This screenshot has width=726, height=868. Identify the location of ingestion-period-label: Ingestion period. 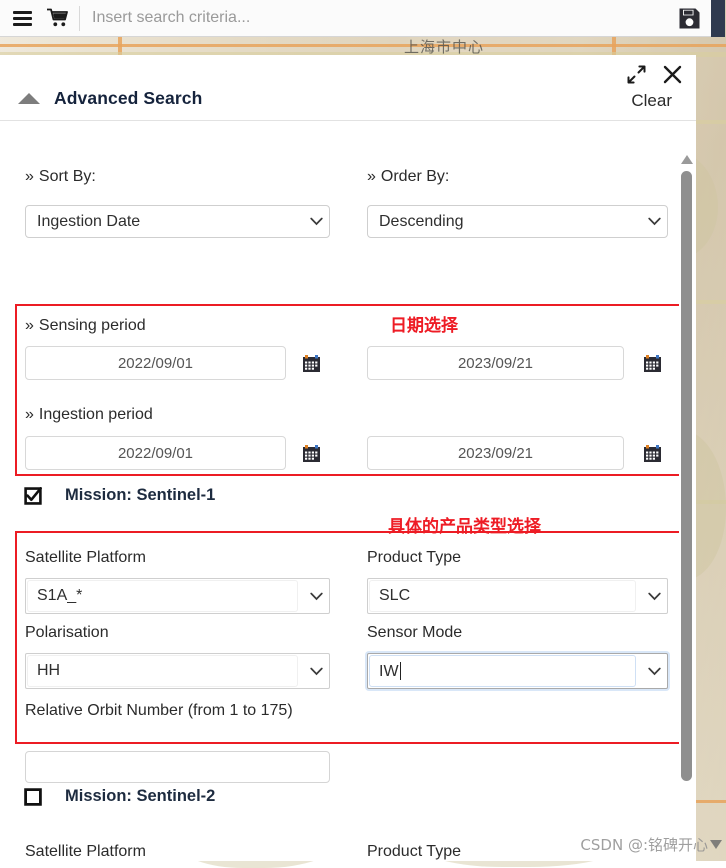
(89, 414).